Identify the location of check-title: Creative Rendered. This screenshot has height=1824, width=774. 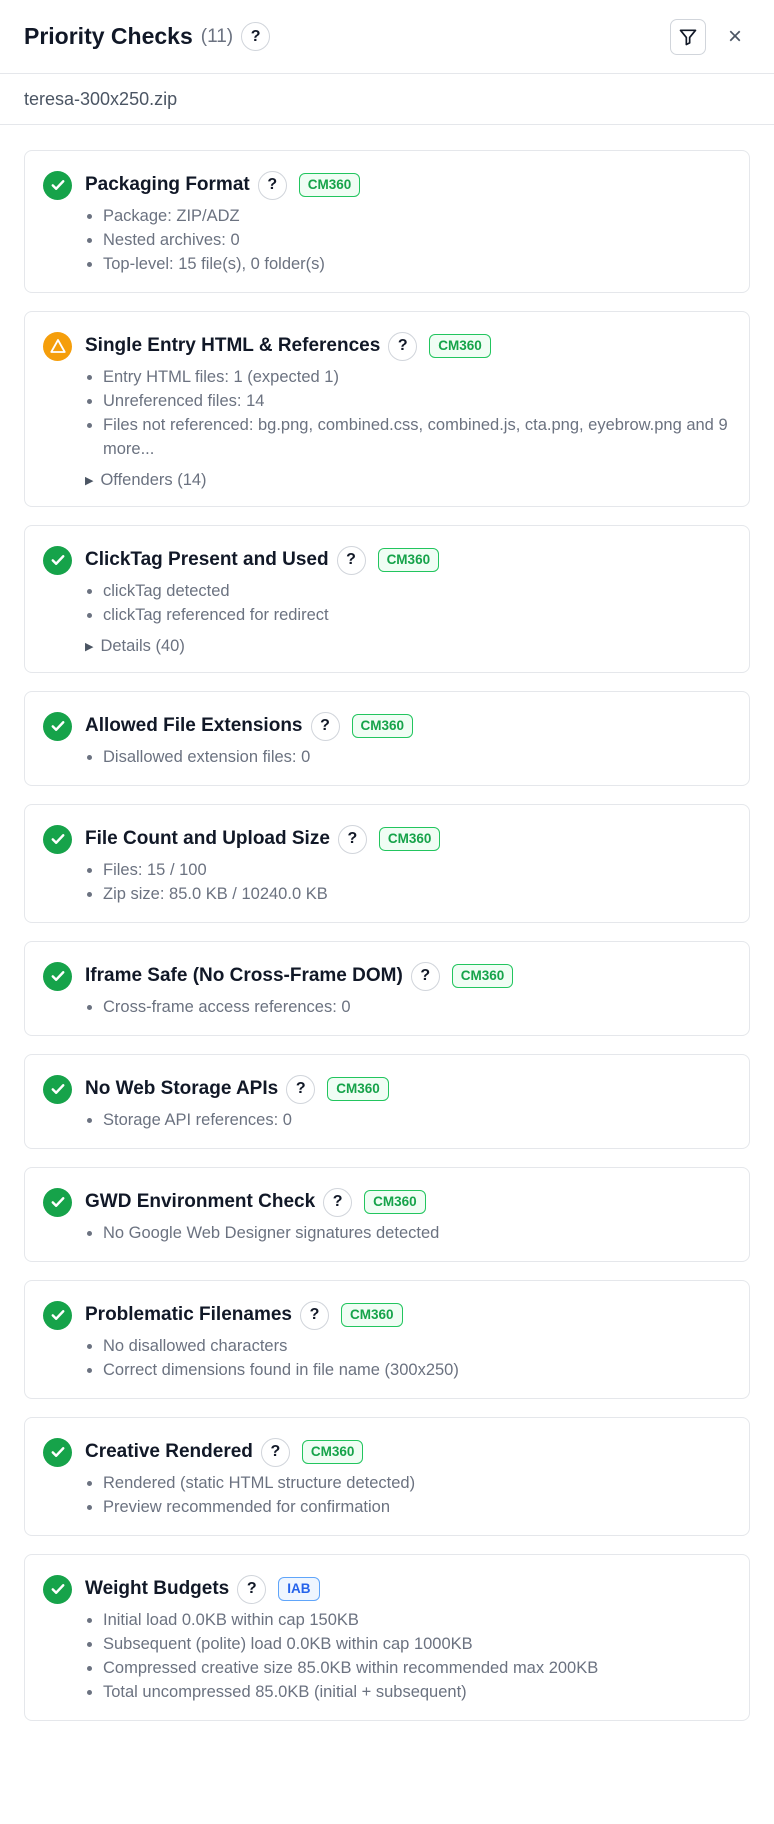
(169, 1451).